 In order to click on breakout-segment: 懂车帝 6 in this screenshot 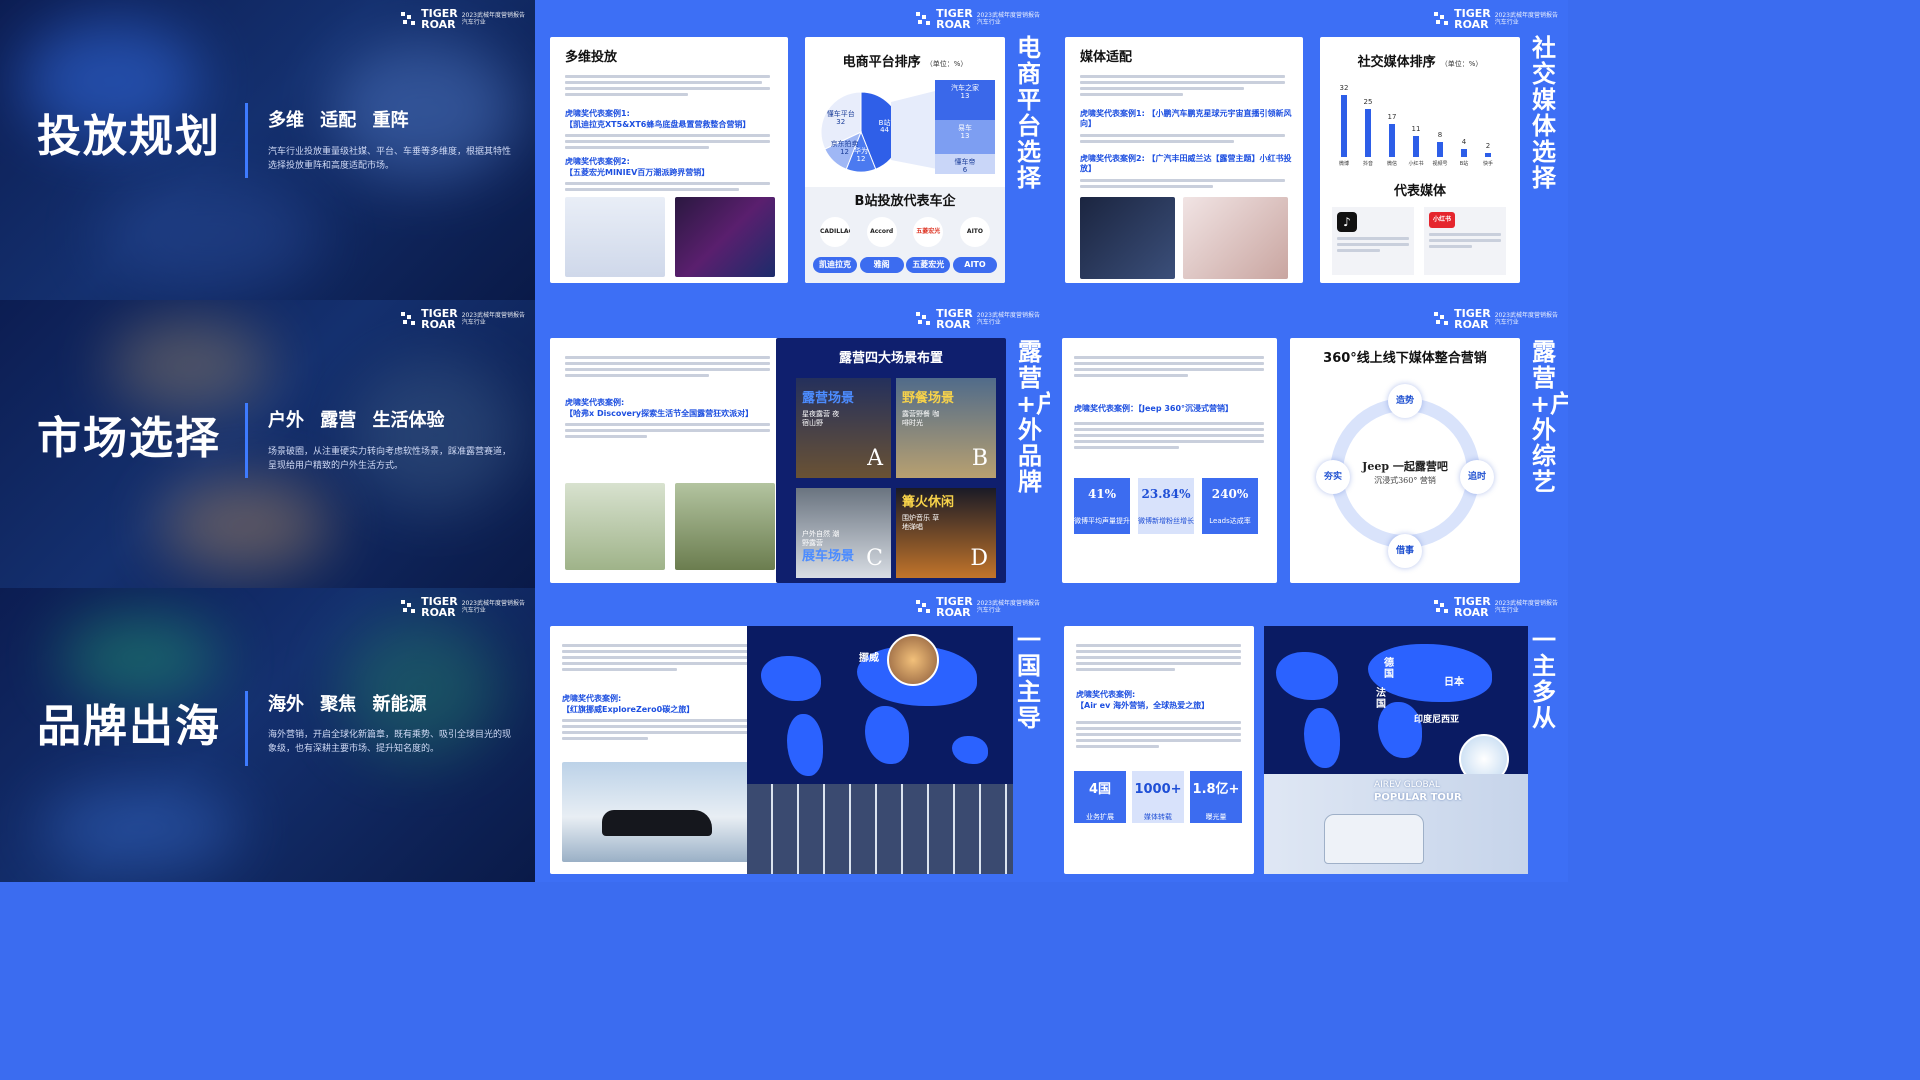, I will do `click(965, 164)`.